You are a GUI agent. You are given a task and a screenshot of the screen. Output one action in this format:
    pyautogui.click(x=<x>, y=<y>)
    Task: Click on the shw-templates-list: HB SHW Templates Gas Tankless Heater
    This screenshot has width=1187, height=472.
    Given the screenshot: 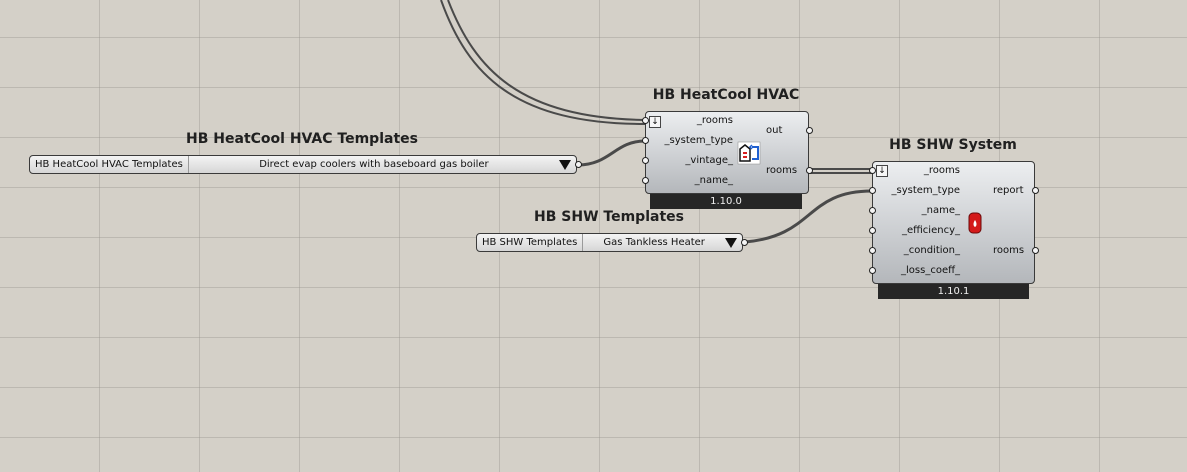 What is the action you would take?
    pyautogui.click(x=609, y=242)
    